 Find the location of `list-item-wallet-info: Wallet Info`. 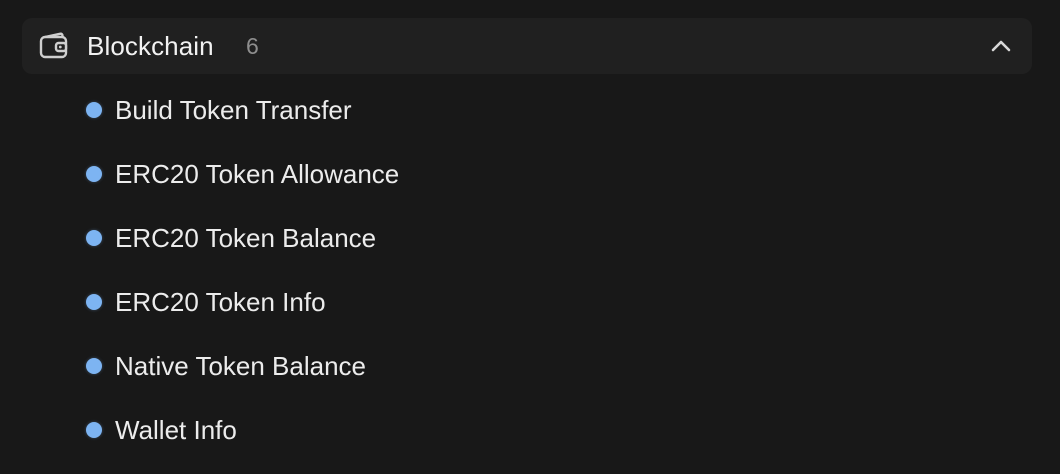

list-item-wallet-info: Wallet Info is located at coordinates (530, 430).